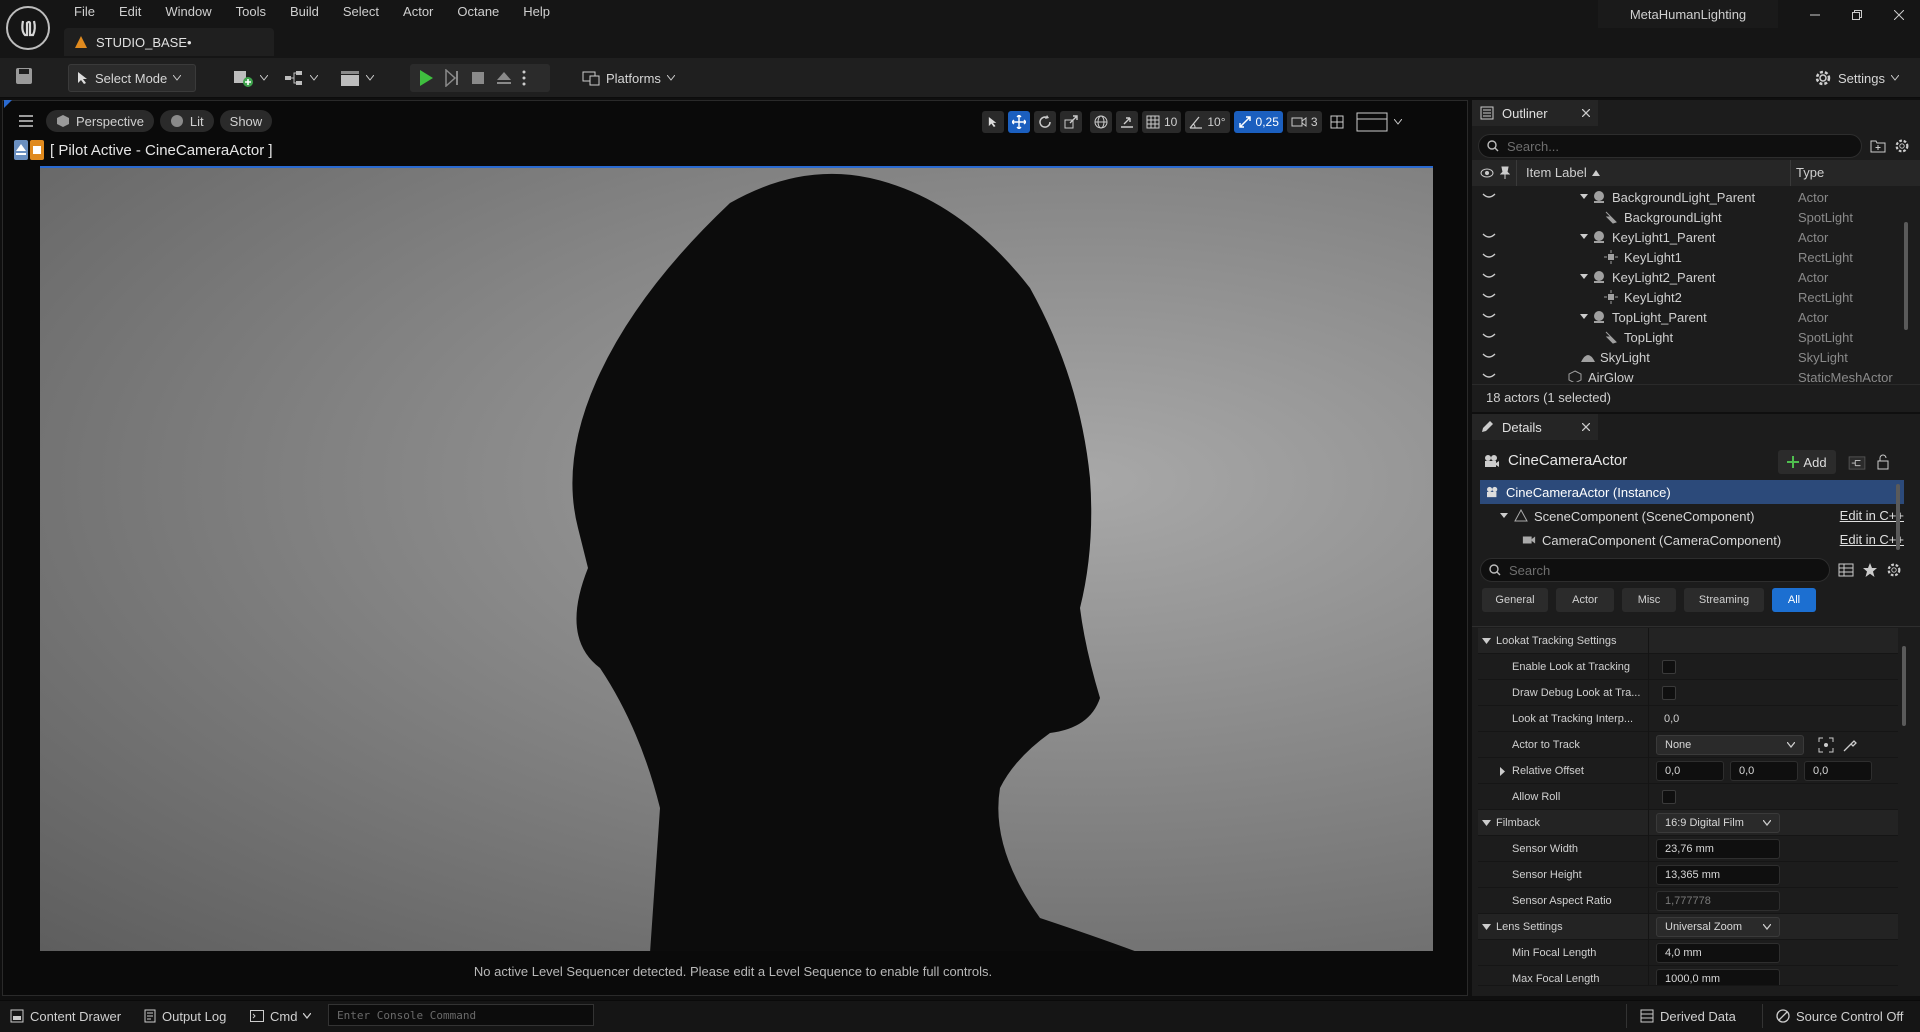 The image size is (1920, 1032). What do you see at coordinates (1718, 823) in the screenshot?
I see `filmback-preset-dropdown: 16:9 Digital Film` at bounding box center [1718, 823].